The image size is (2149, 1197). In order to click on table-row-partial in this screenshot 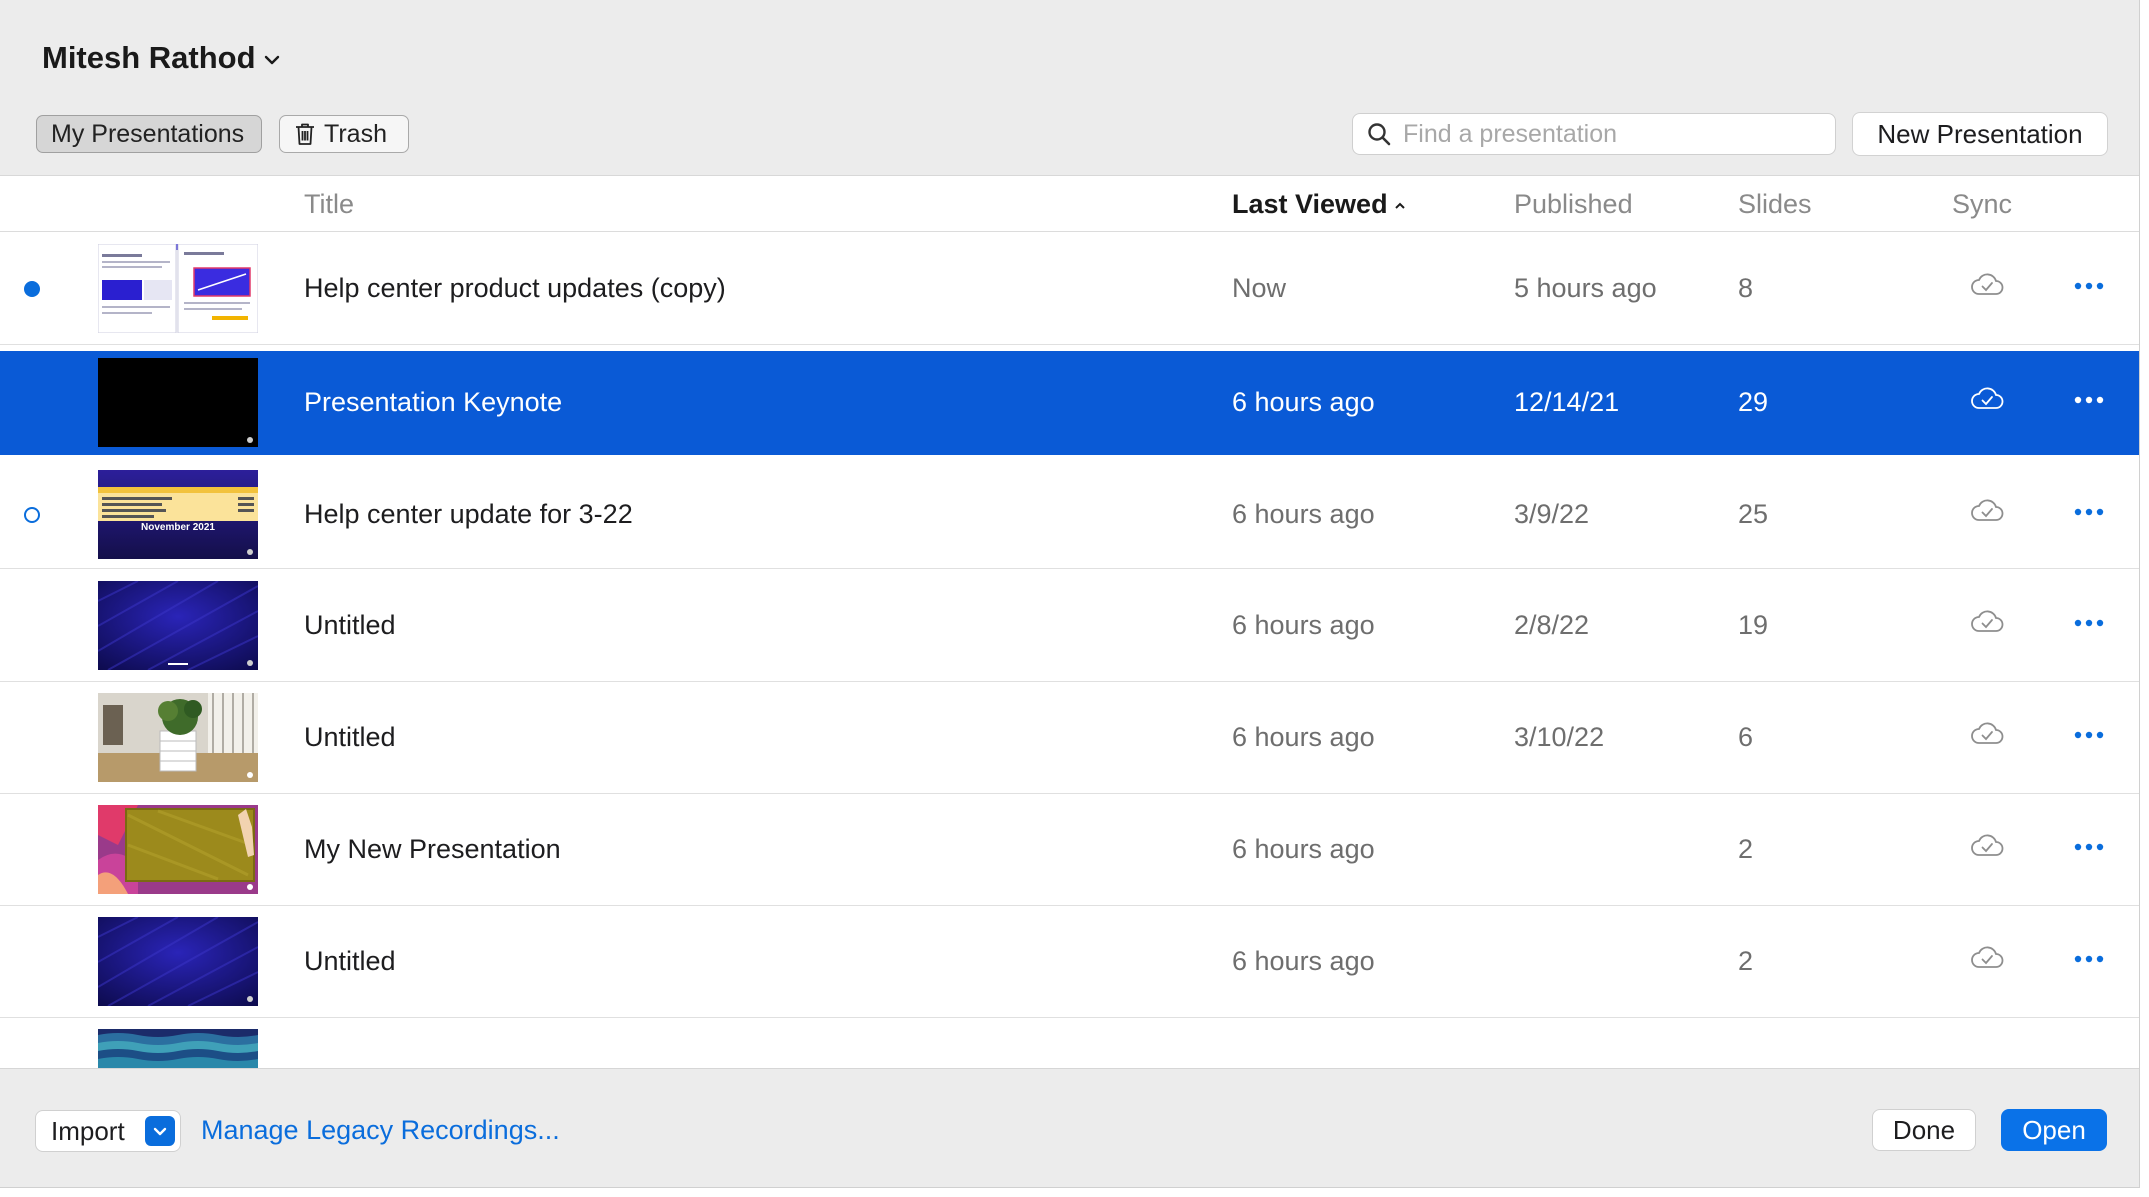, I will do `click(1069, 1043)`.